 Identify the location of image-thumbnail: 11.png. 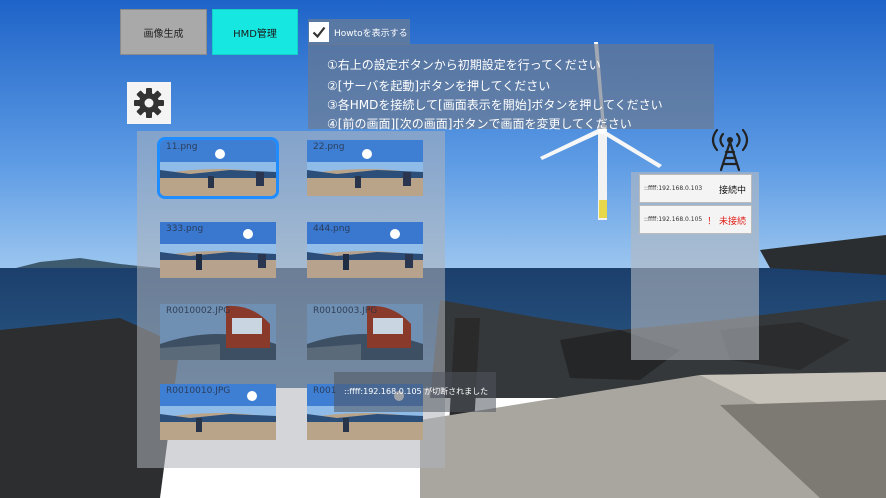
(218, 168).